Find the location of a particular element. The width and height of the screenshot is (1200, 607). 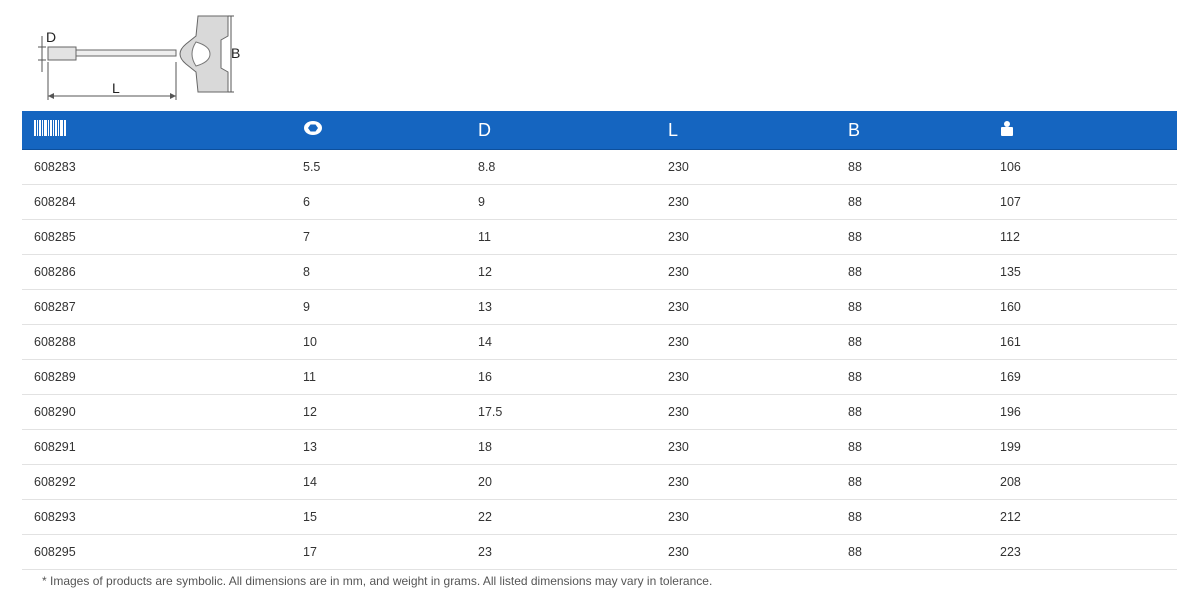

cell-code: 608284 is located at coordinates (162, 202).